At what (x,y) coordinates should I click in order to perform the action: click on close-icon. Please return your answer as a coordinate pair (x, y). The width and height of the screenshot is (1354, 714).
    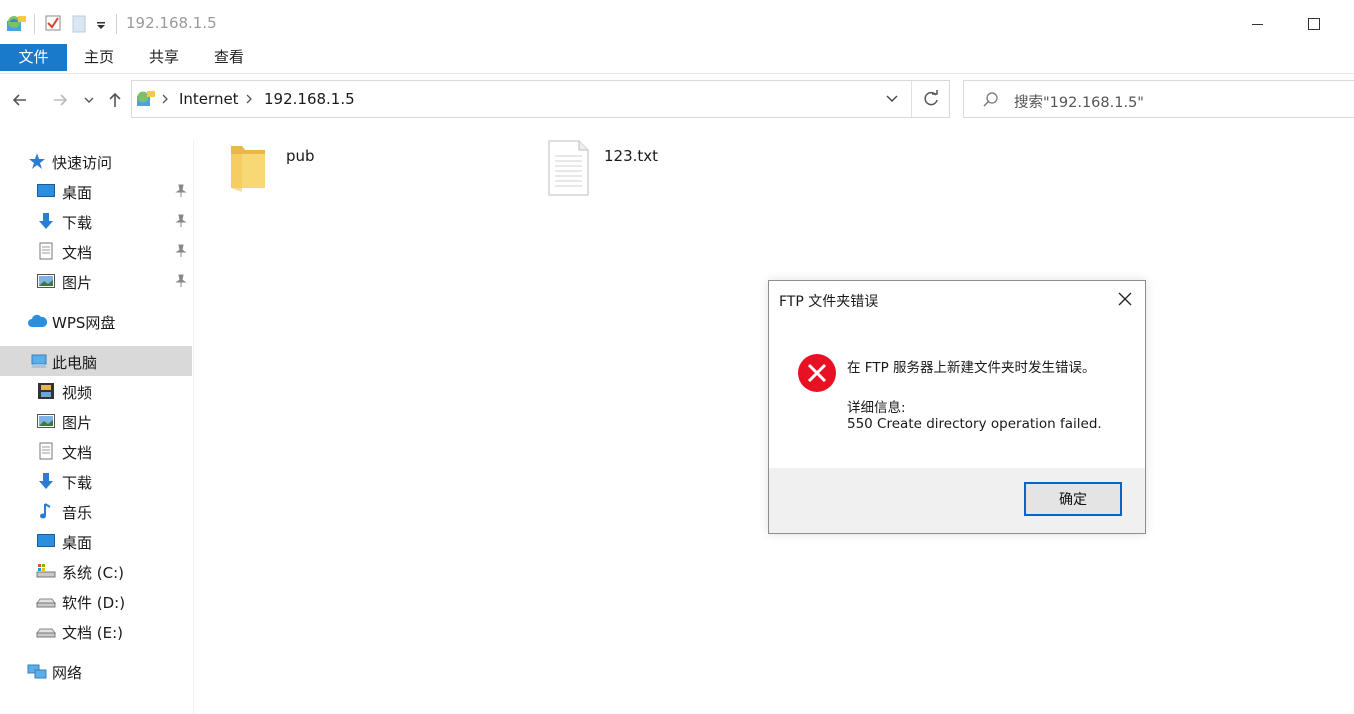
    Looking at the image, I should click on (1125, 299).